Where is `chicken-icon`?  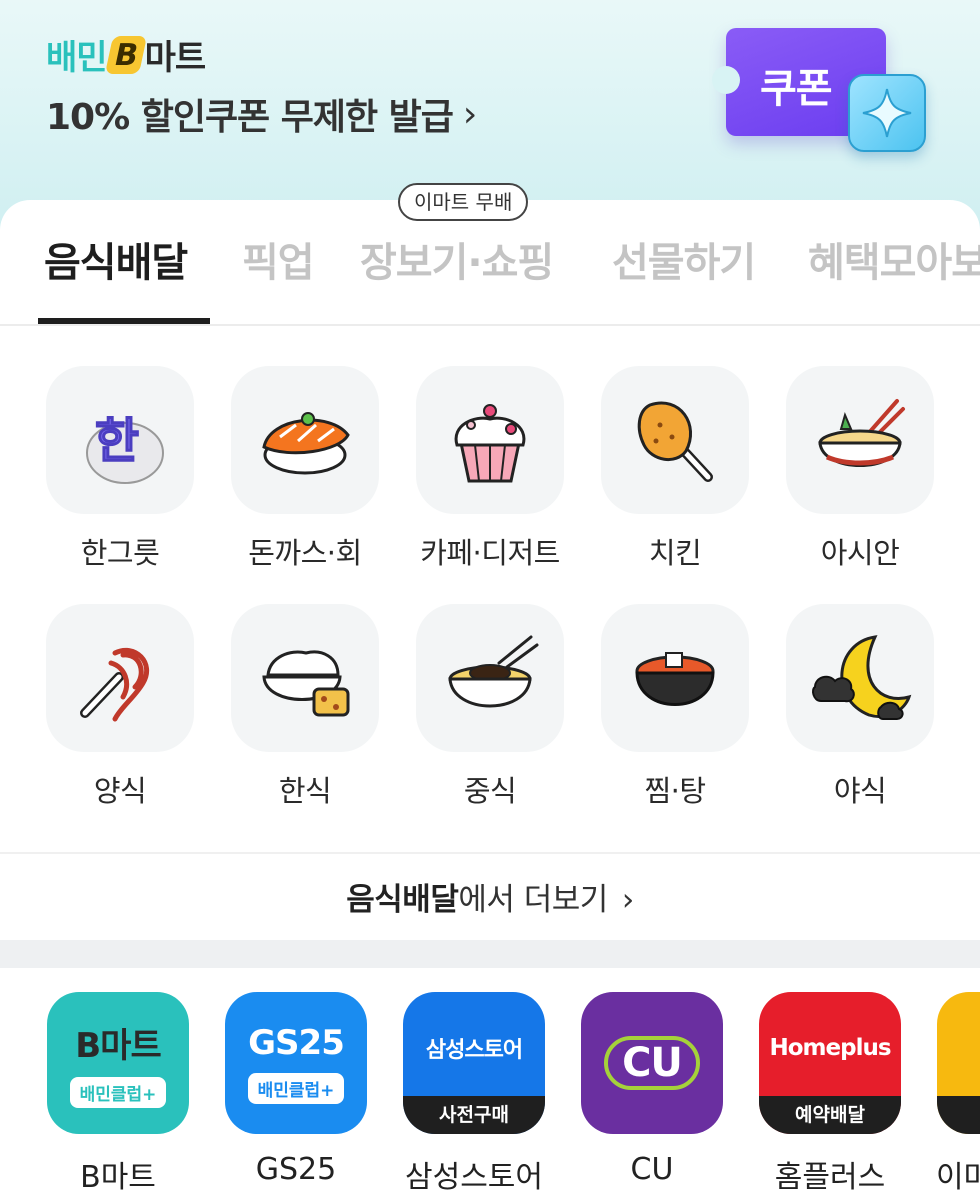
chicken-icon is located at coordinates (675, 441).